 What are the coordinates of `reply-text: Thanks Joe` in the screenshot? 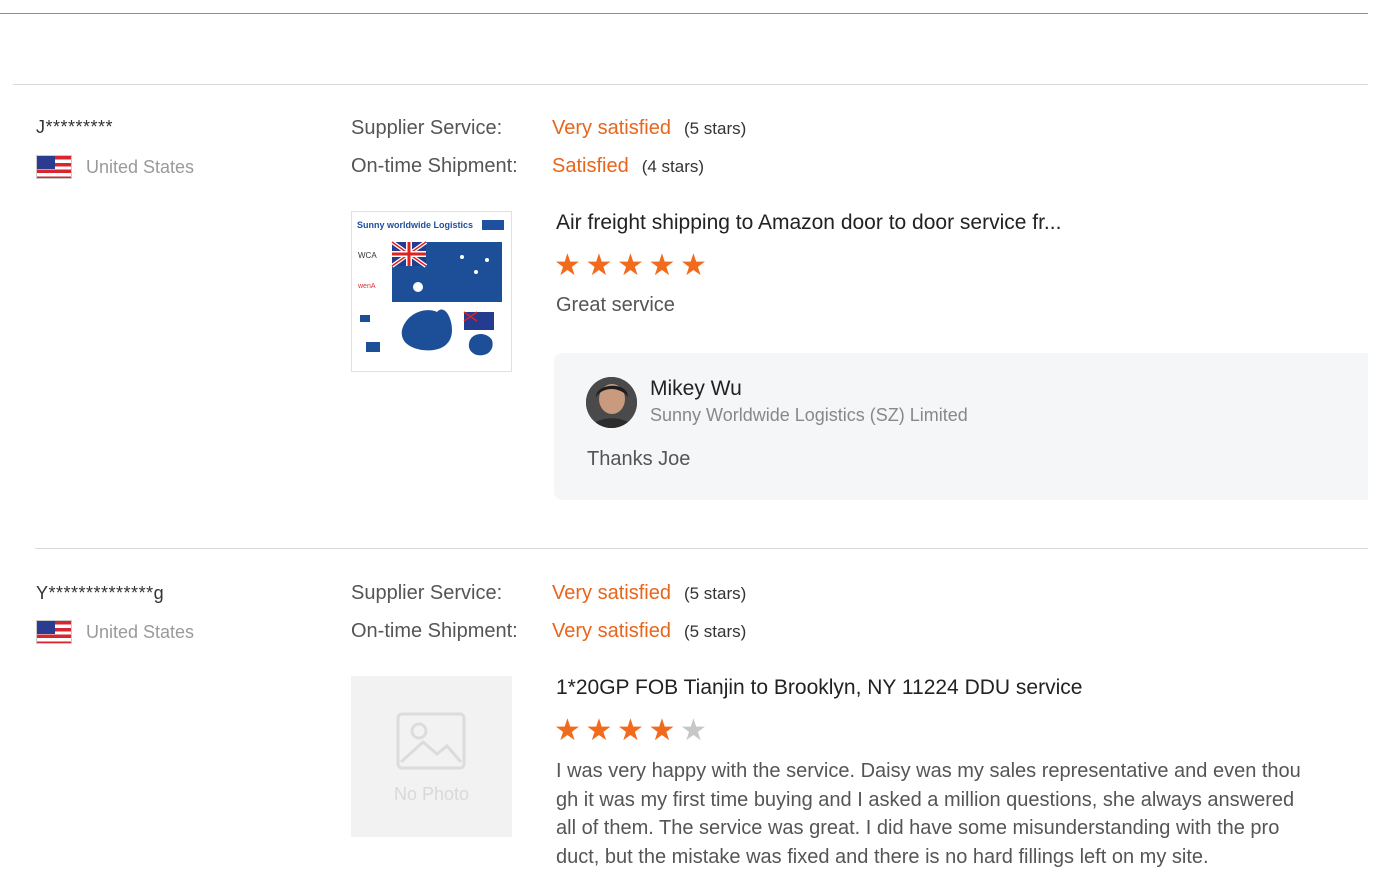 It's located at (639, 459).